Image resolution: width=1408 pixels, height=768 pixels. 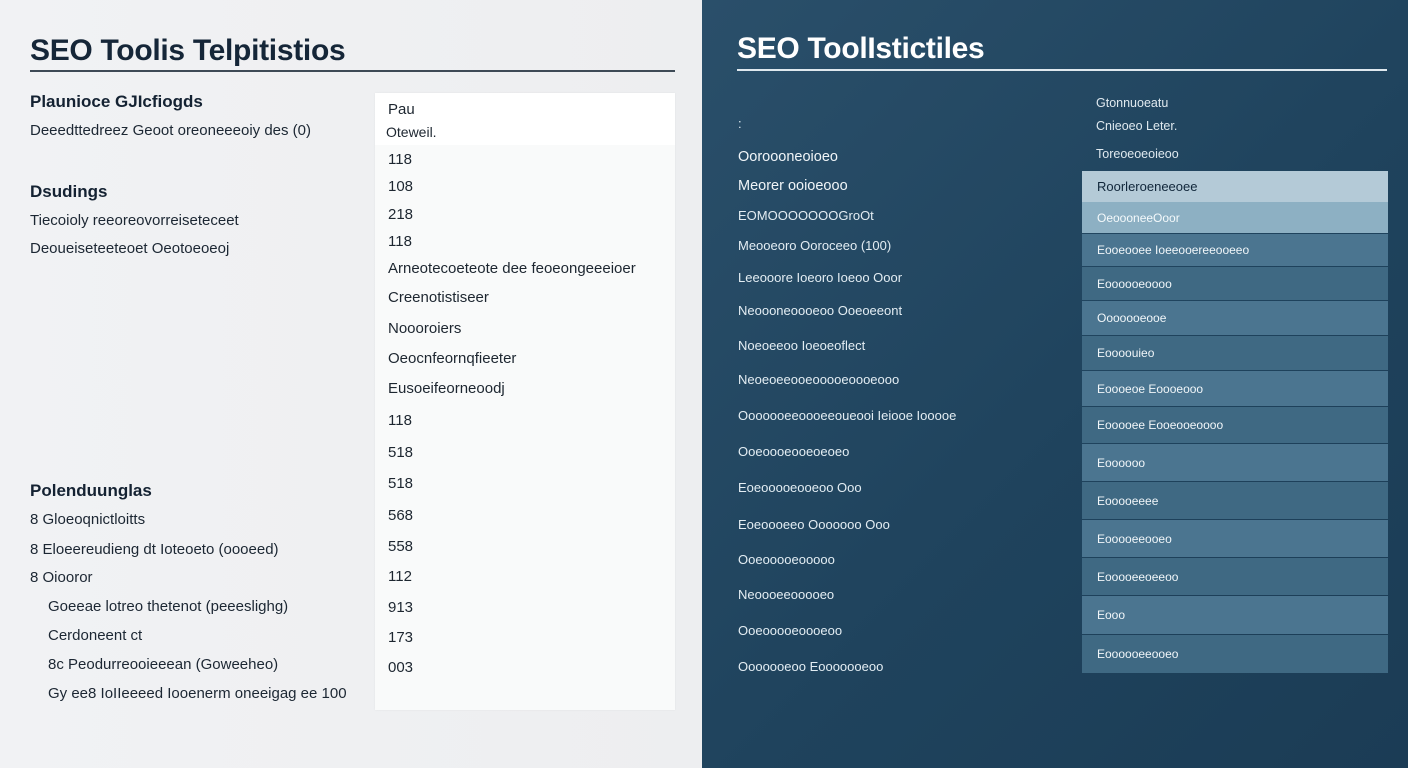 I want to click on value-cell: Pau, so click(x=401, y=109).